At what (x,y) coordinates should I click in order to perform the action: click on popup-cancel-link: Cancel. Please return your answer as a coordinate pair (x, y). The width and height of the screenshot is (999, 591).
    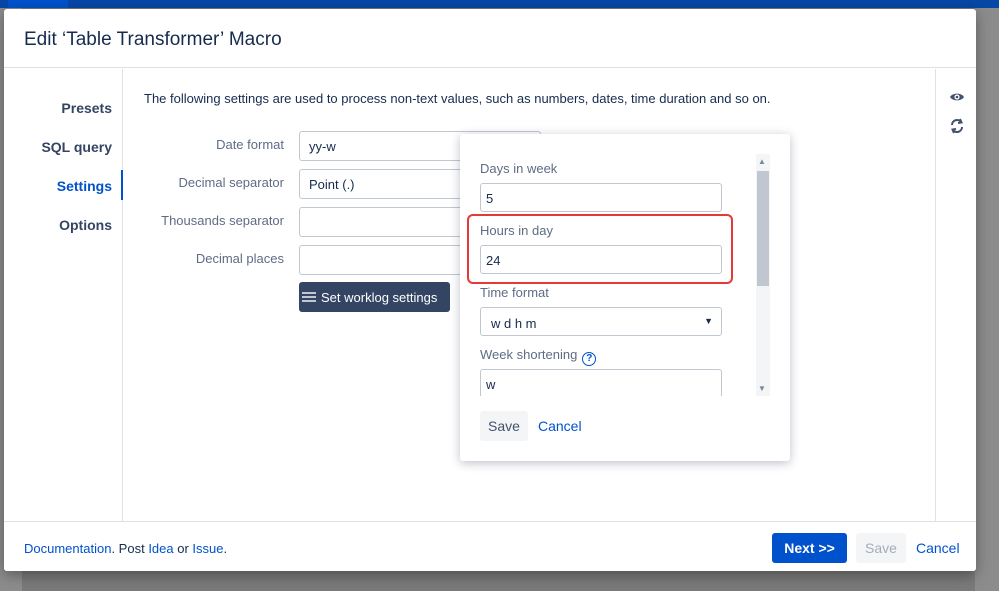
    Looking at the image, I should click on (560, 426).